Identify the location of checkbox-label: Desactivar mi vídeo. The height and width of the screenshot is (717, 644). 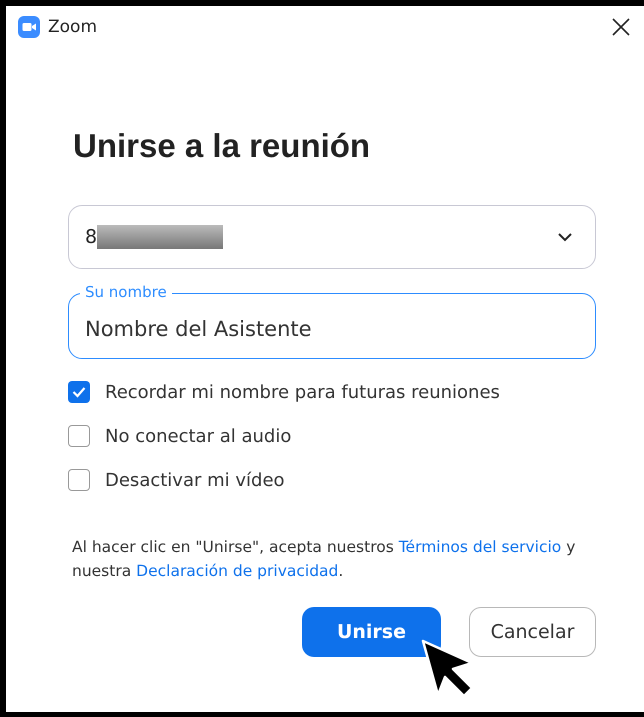
(195, 480).